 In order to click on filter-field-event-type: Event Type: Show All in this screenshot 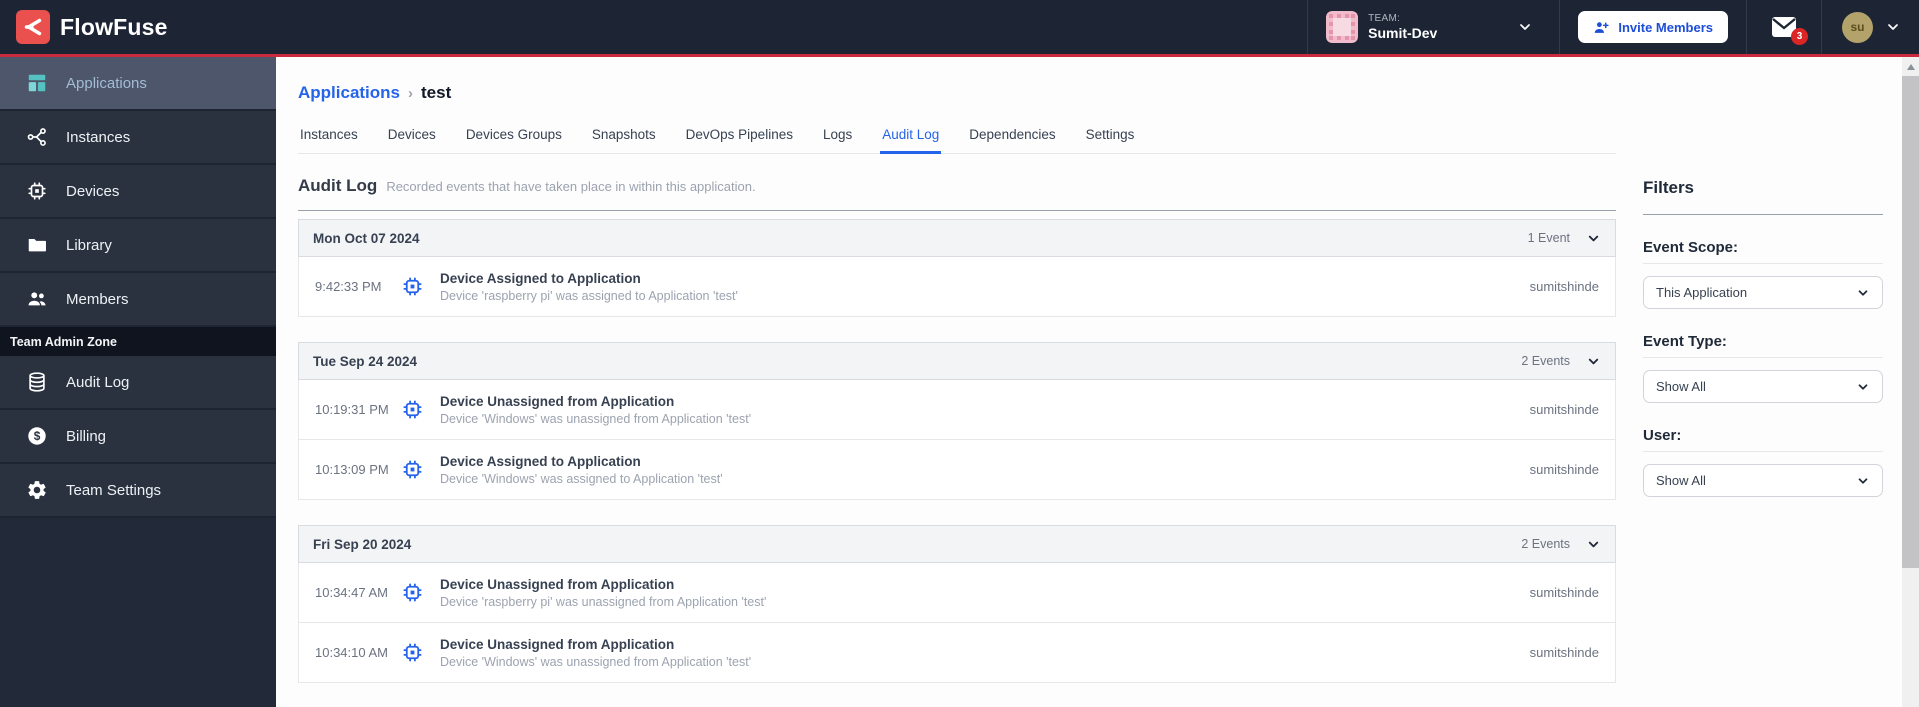, I will do `click(1763, 368)`.